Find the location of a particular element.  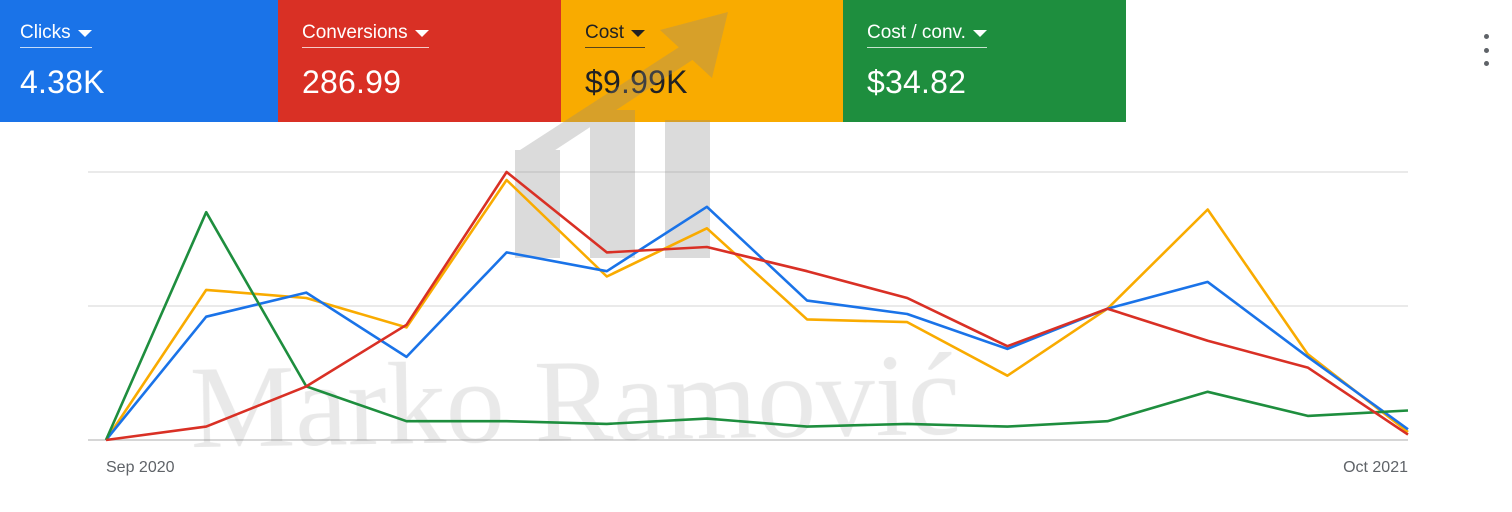

watermark-logo is located at coordinates (621, 135).